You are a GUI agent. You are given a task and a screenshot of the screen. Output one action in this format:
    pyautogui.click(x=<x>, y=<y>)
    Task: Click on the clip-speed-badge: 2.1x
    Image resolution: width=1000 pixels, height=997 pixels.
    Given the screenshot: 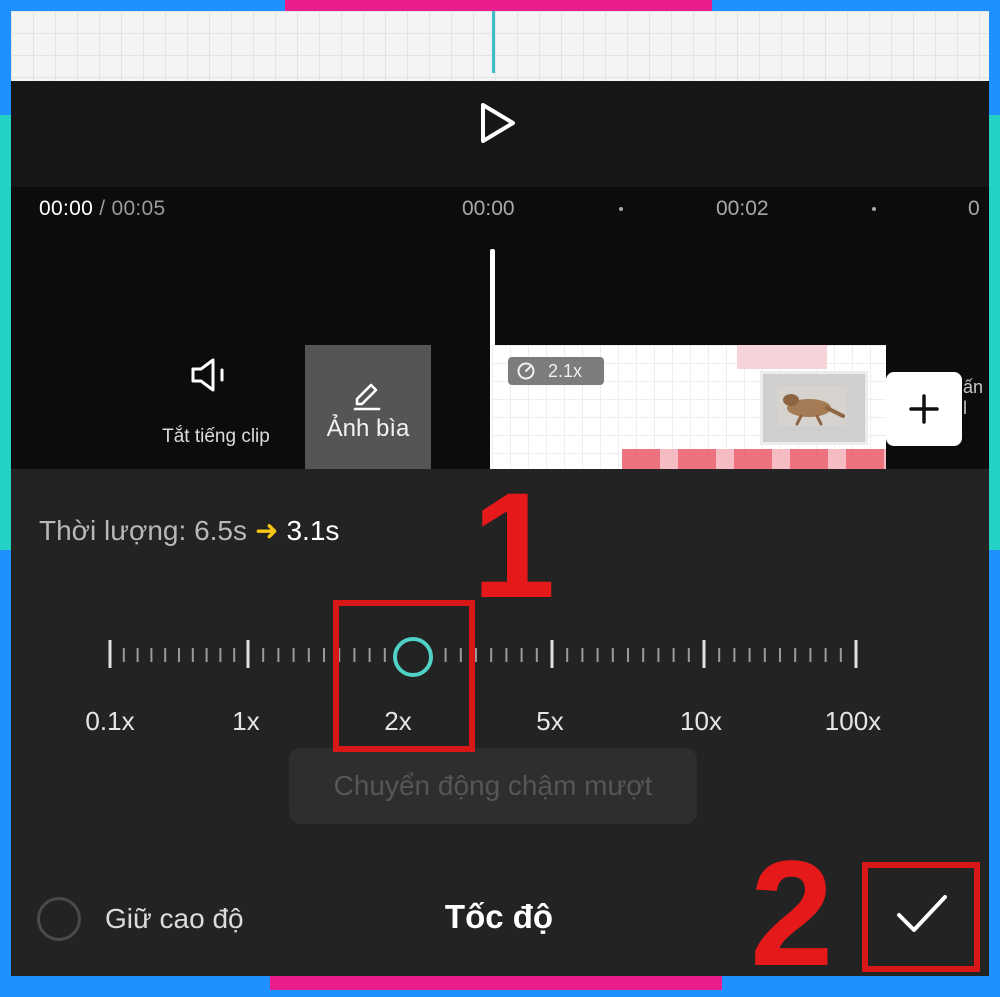 What is the action you would take?
    pyautogui.click(x=556, y=371)
    